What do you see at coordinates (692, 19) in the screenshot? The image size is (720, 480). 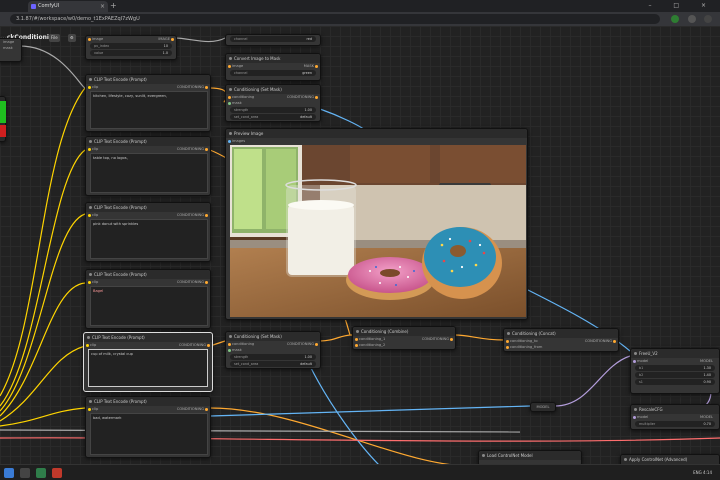 I see `profile-icon` at bounding box center [692, 19].